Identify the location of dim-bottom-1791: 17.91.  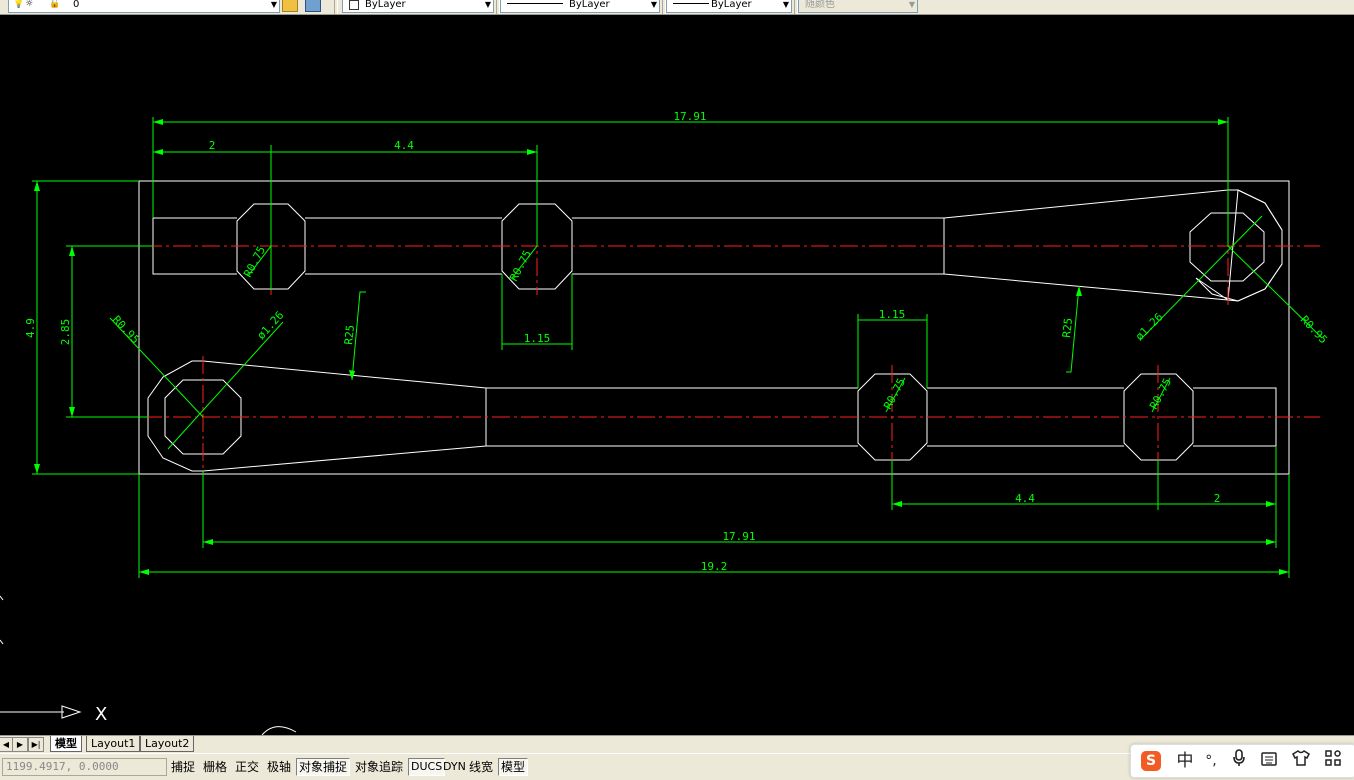
(738, 536).